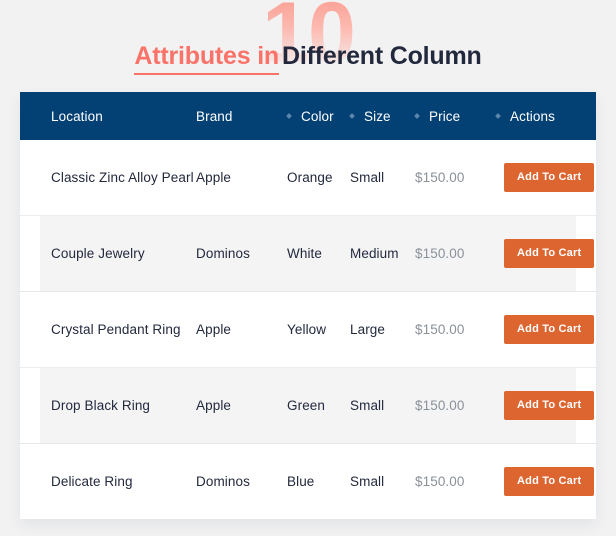 The width and height of the screenshot is (616, 536). Describe the element at coordinates (445, 116) in the screenshot. I see `column-header-price-label: Price` at that location.